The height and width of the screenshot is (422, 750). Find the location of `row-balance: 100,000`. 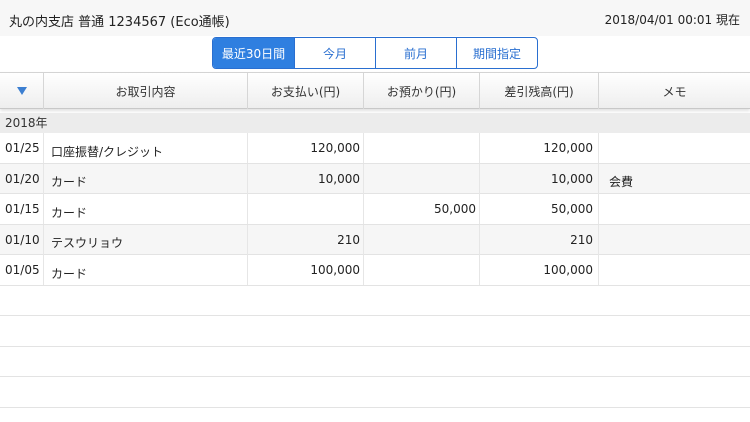

row-balance: 100,000 is located at coordinates (538, 270).